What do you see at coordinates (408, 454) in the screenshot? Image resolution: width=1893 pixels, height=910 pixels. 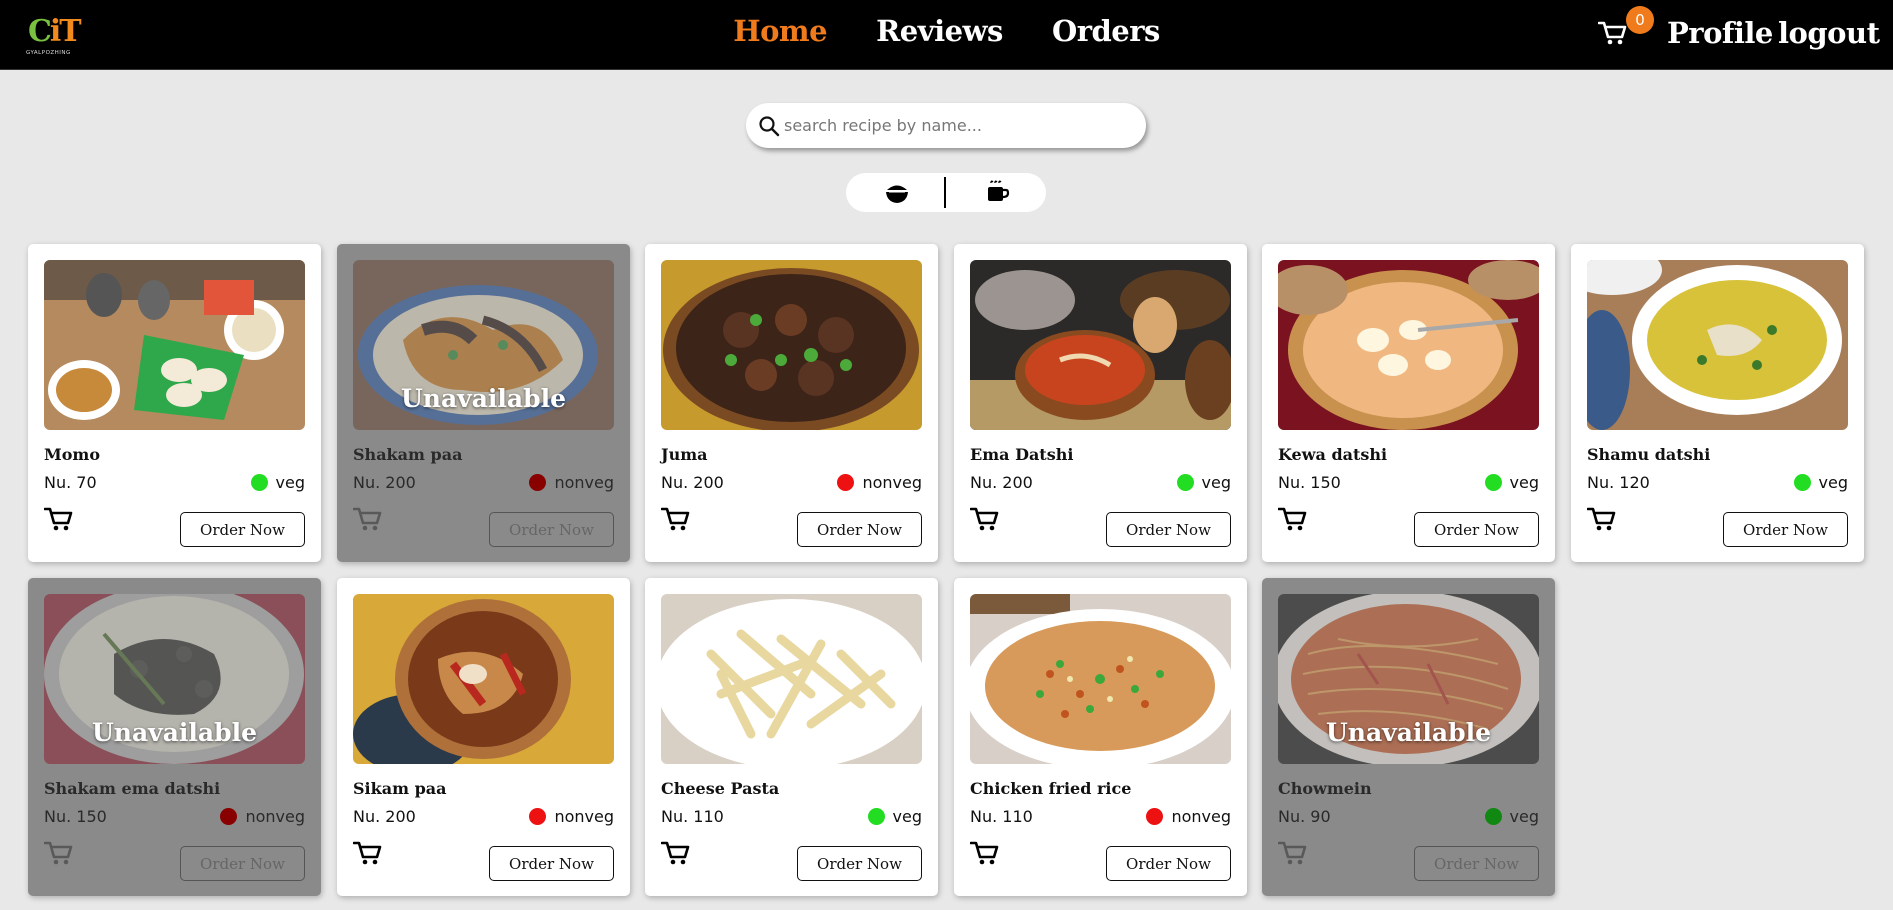 I see `dish-name: Shakam paa` at bounding box center [408, 454].